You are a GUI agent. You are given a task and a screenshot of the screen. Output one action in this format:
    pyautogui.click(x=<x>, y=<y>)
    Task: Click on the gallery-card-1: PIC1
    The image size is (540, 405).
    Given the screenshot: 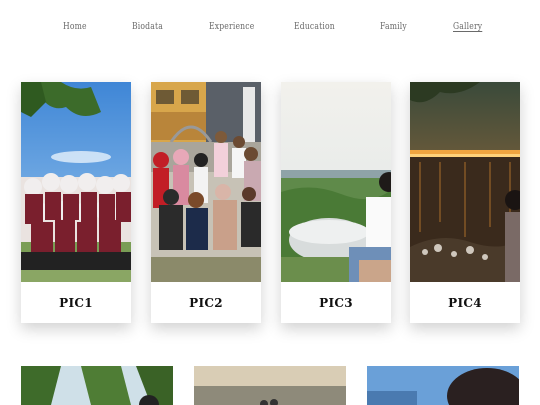 What is the action you would take?
    pyautogui.click(x=76, y=202)
    